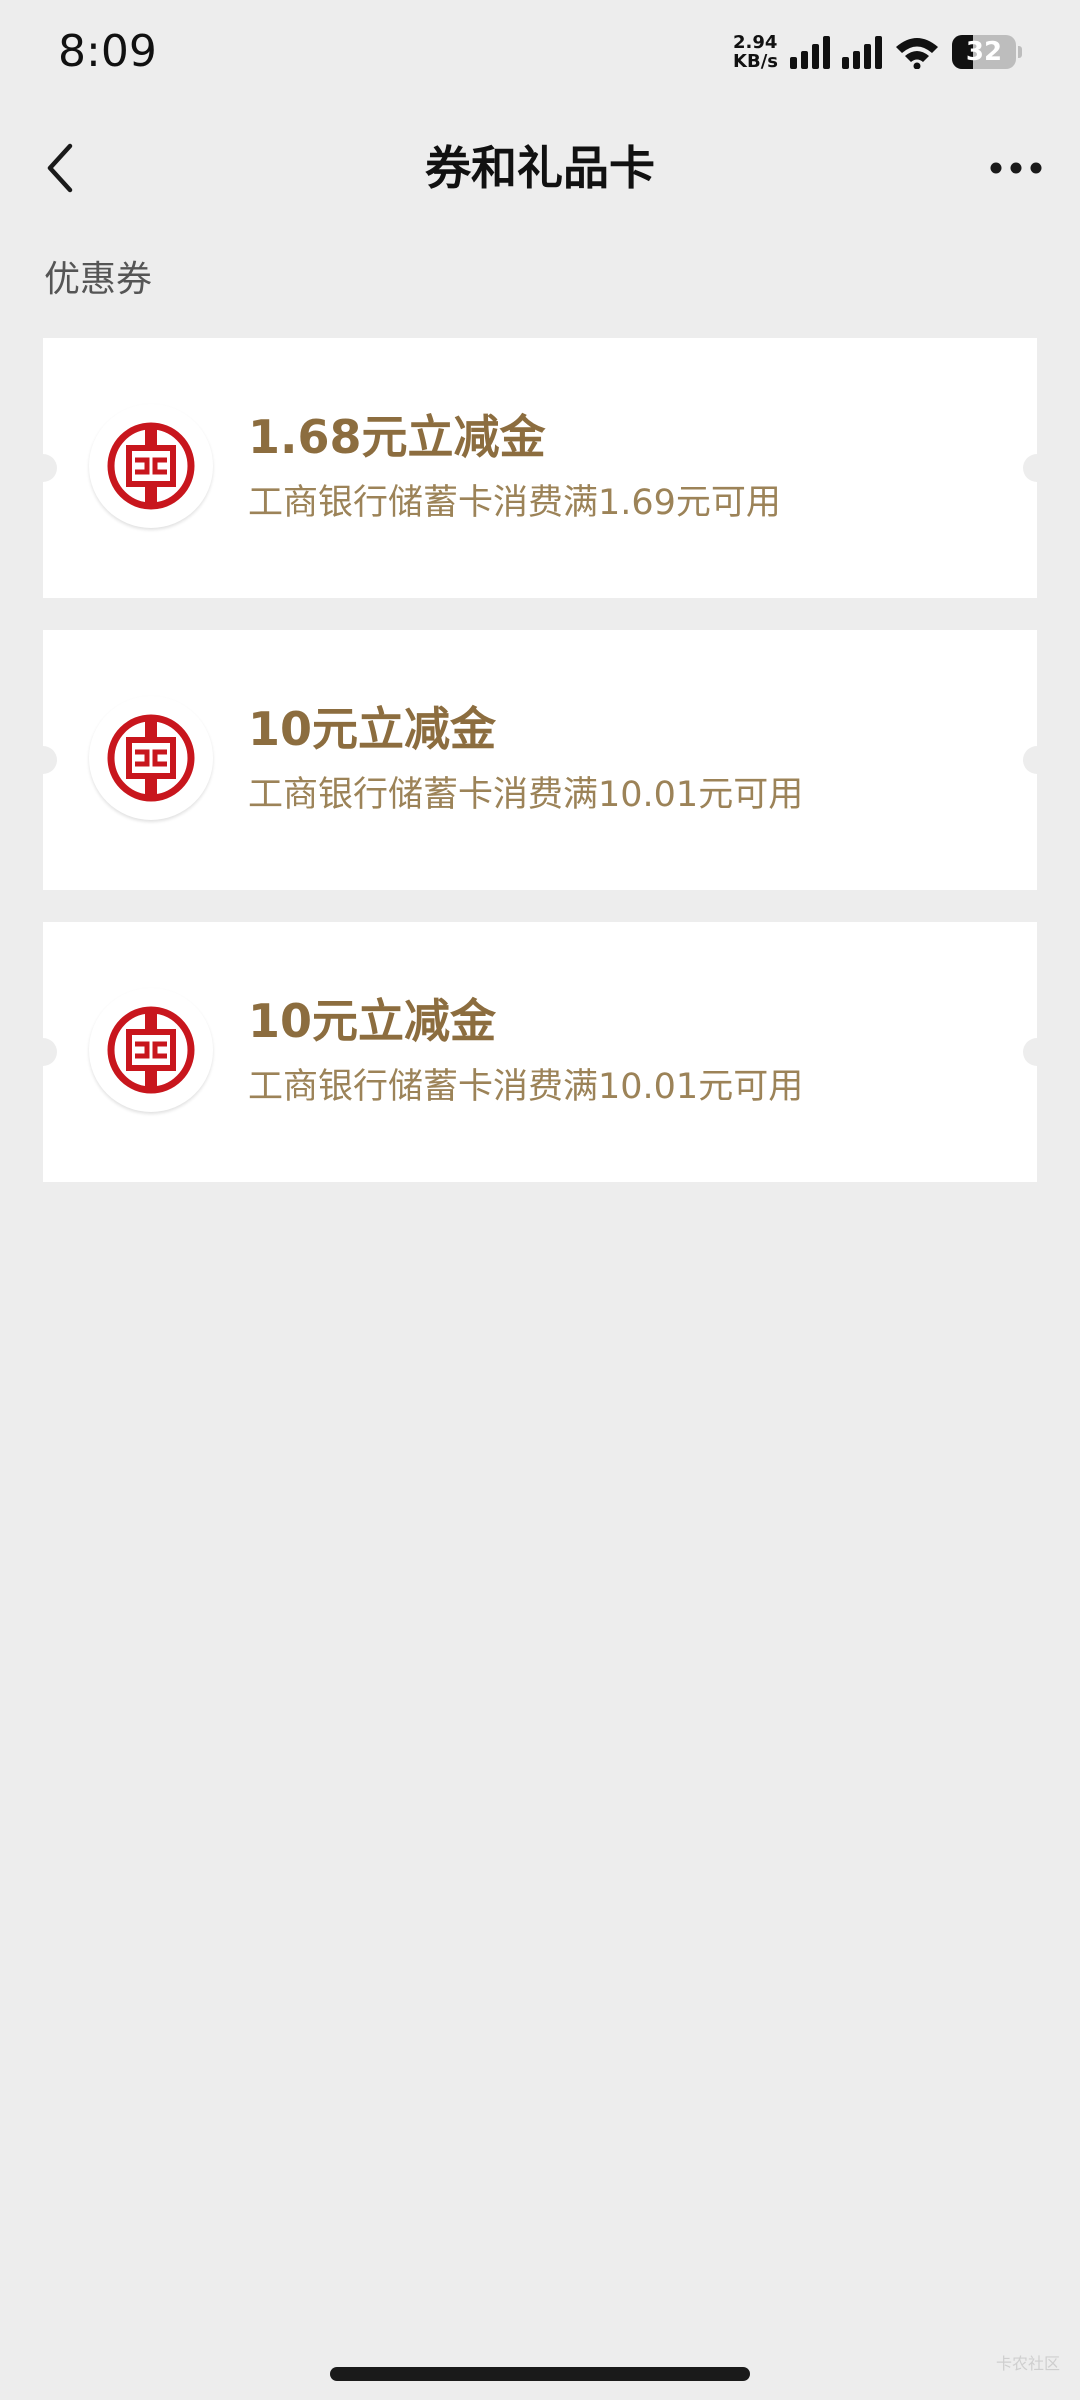 This screenshot has height=2400, width=1080. Describe the element at coordinates (917, 53) in the screenshot. I see `wifi-icon` at that location.